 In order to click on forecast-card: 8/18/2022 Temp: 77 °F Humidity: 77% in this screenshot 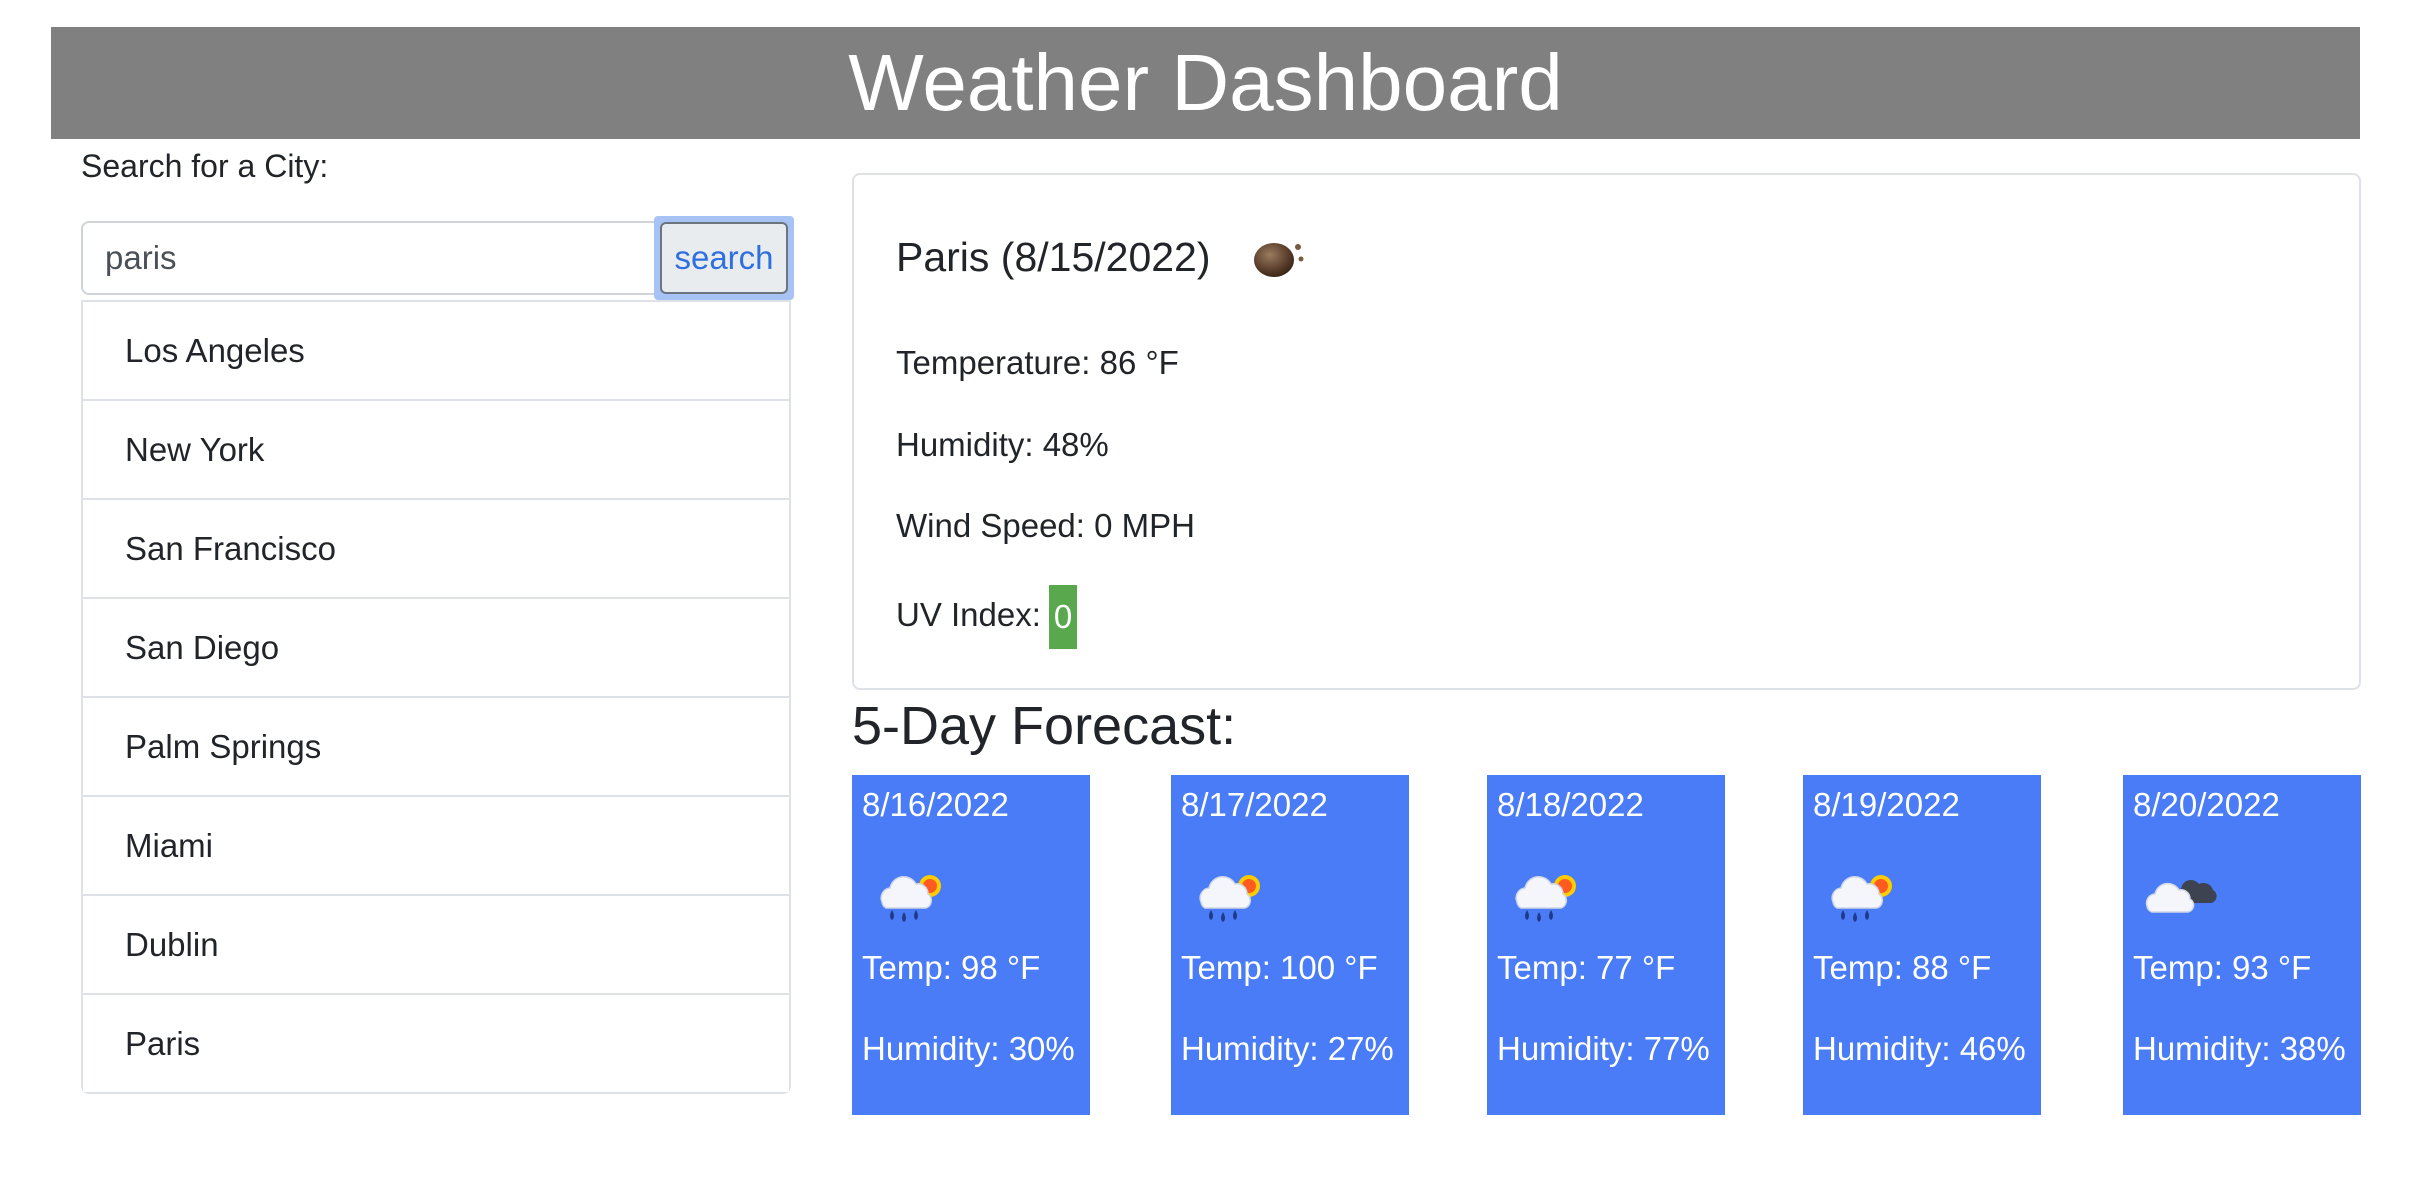, I will do `click(1606, 945)`.